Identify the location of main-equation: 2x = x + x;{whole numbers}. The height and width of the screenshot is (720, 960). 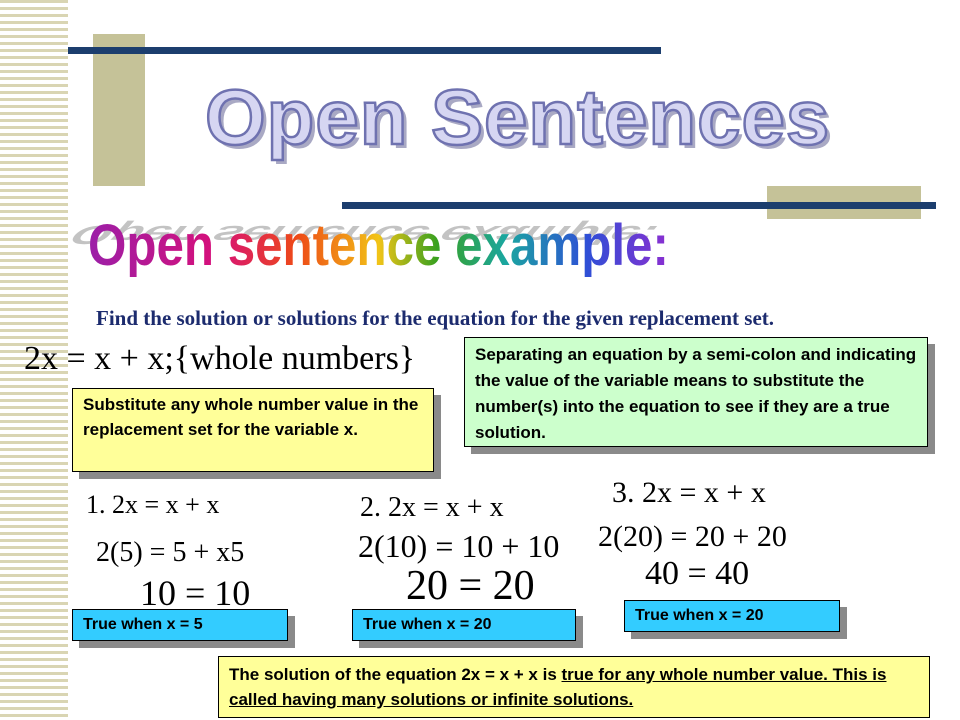
(220, 358).